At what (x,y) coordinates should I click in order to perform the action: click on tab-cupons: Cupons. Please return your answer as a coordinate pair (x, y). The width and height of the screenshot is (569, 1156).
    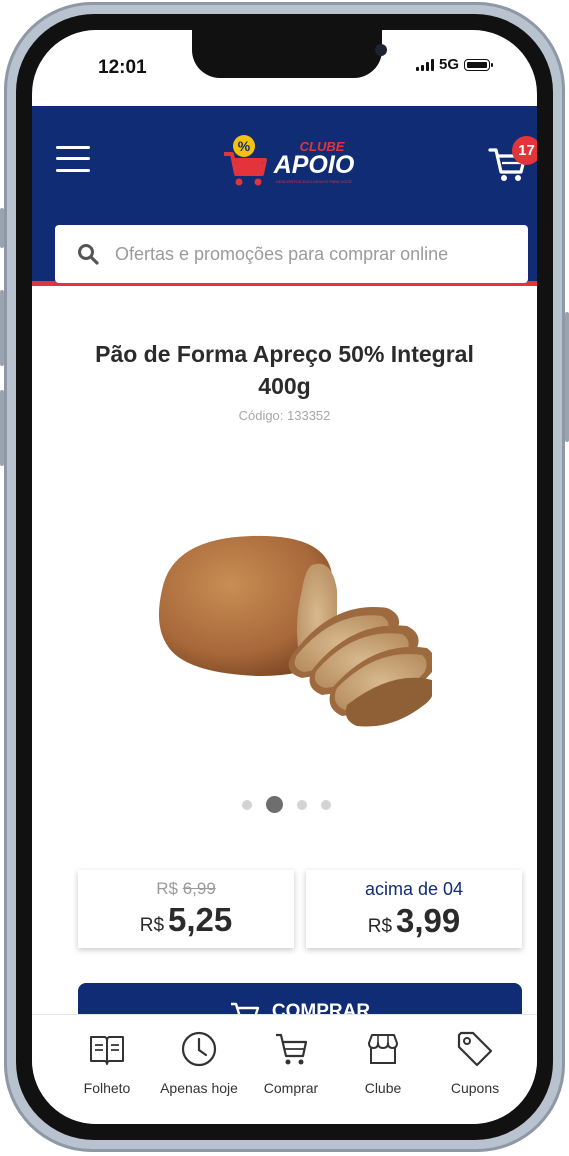
    Looking at the image, I should click on (475, 1062).